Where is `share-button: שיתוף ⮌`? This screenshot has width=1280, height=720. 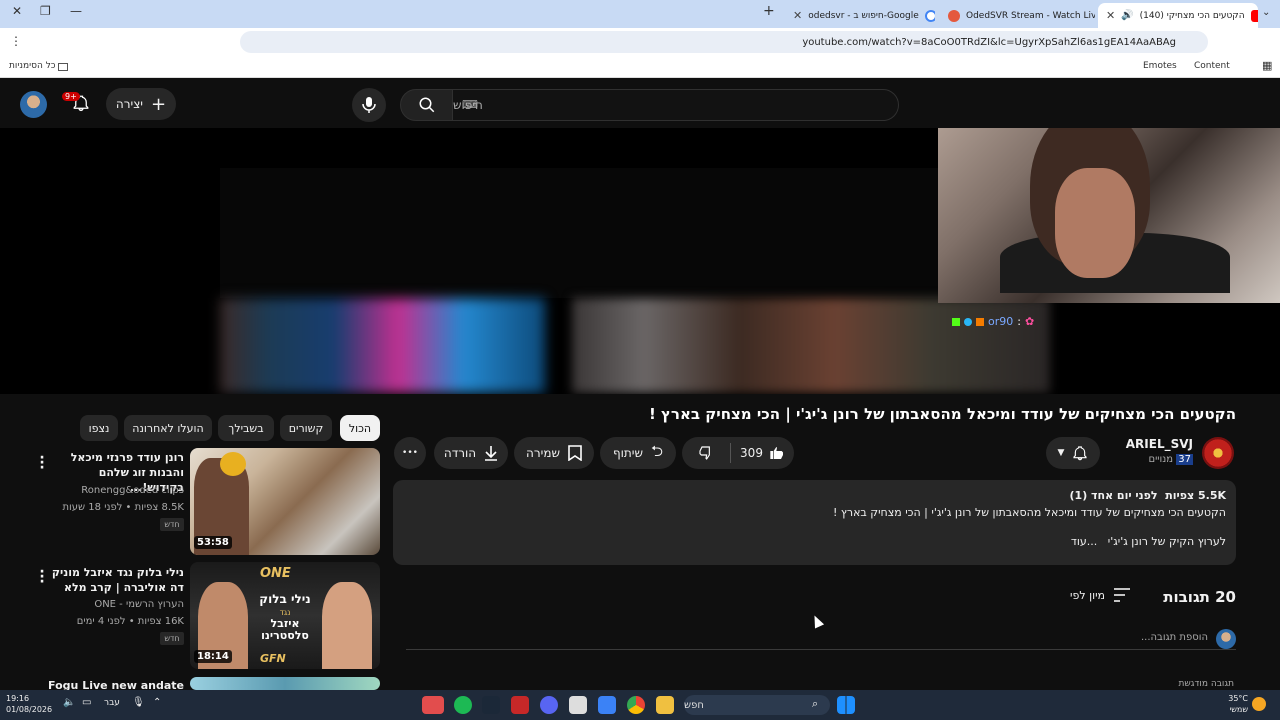
share-button: שיתוף ⮌ is located at coordinates (638, 453).